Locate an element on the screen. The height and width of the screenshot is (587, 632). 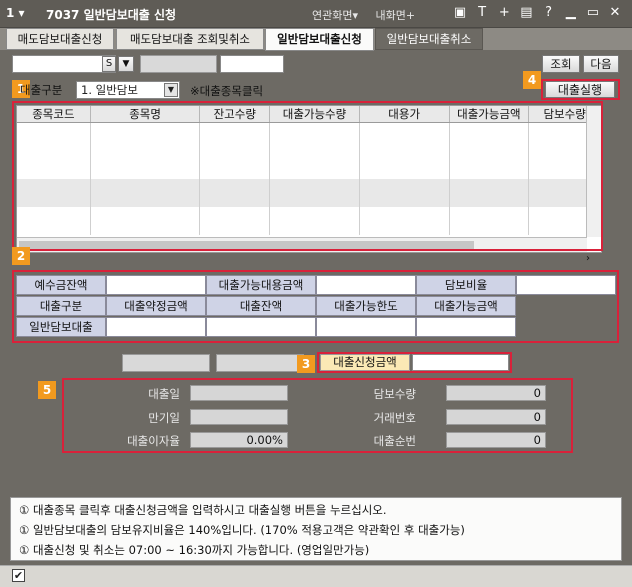
related-screen-link: 연관화면▾ is located at coordinates (335, 15).